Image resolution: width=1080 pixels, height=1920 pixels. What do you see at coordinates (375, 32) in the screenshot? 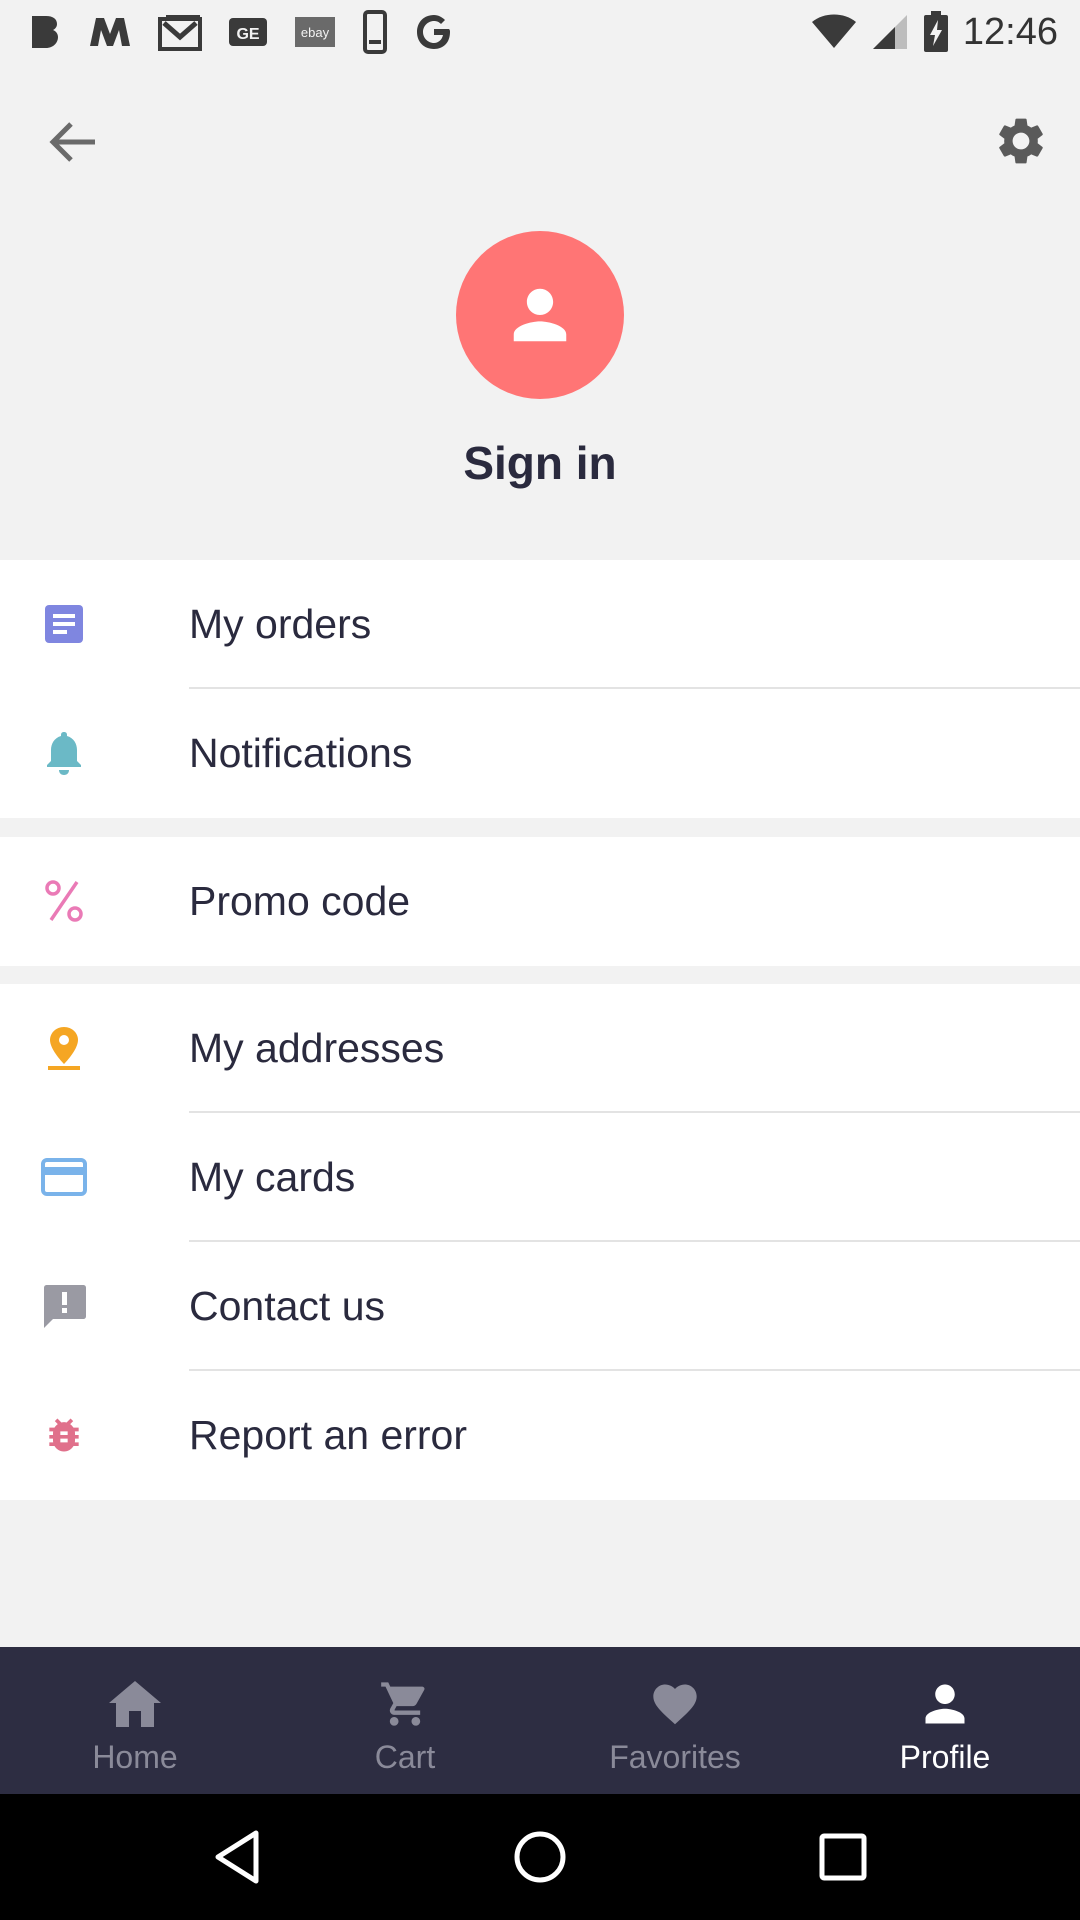
I see `phone-device-icon` at bounding box center [375, 32].